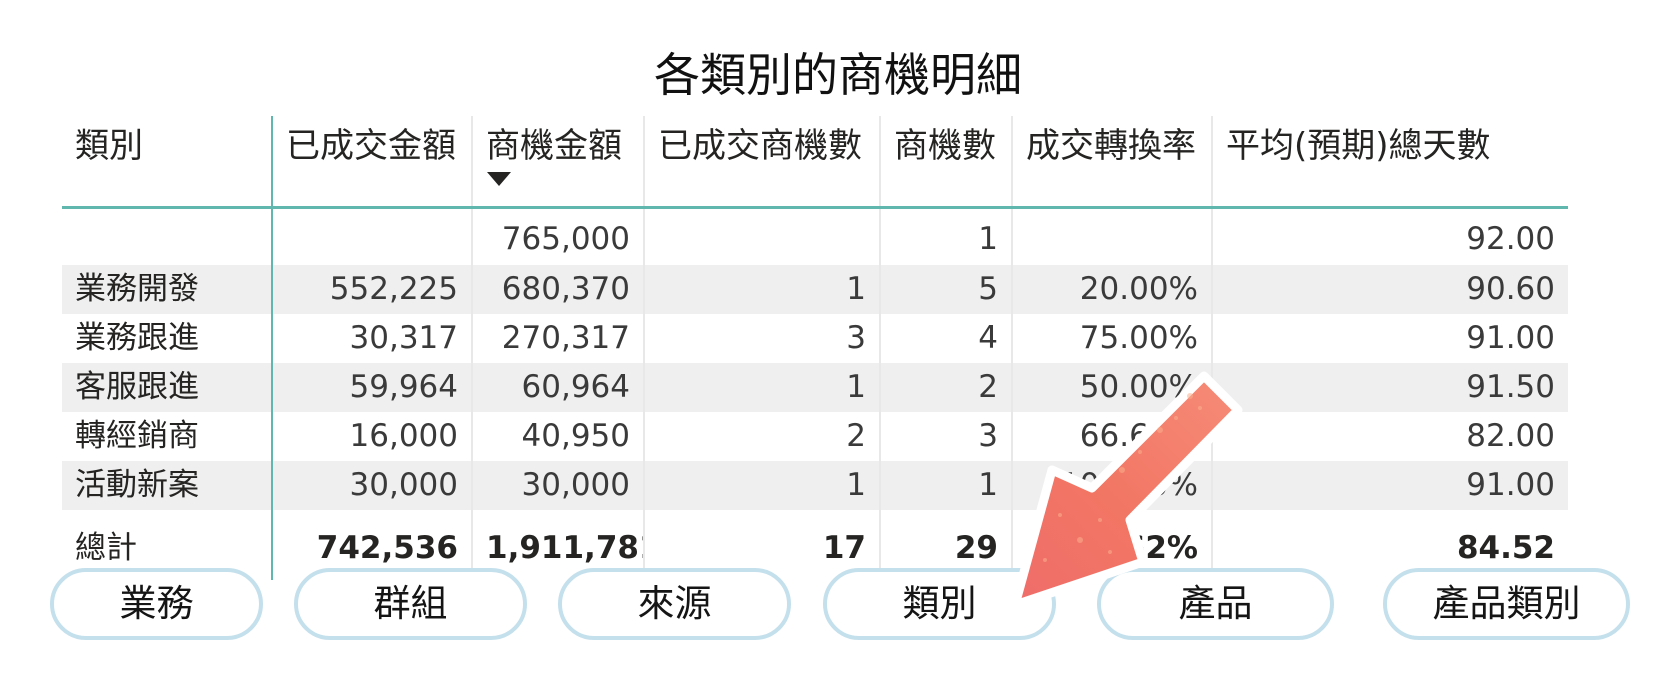 The width and height of the screenshot is (1676, 696). I want to click on table-cell: 82.00, so click(1389, 436).